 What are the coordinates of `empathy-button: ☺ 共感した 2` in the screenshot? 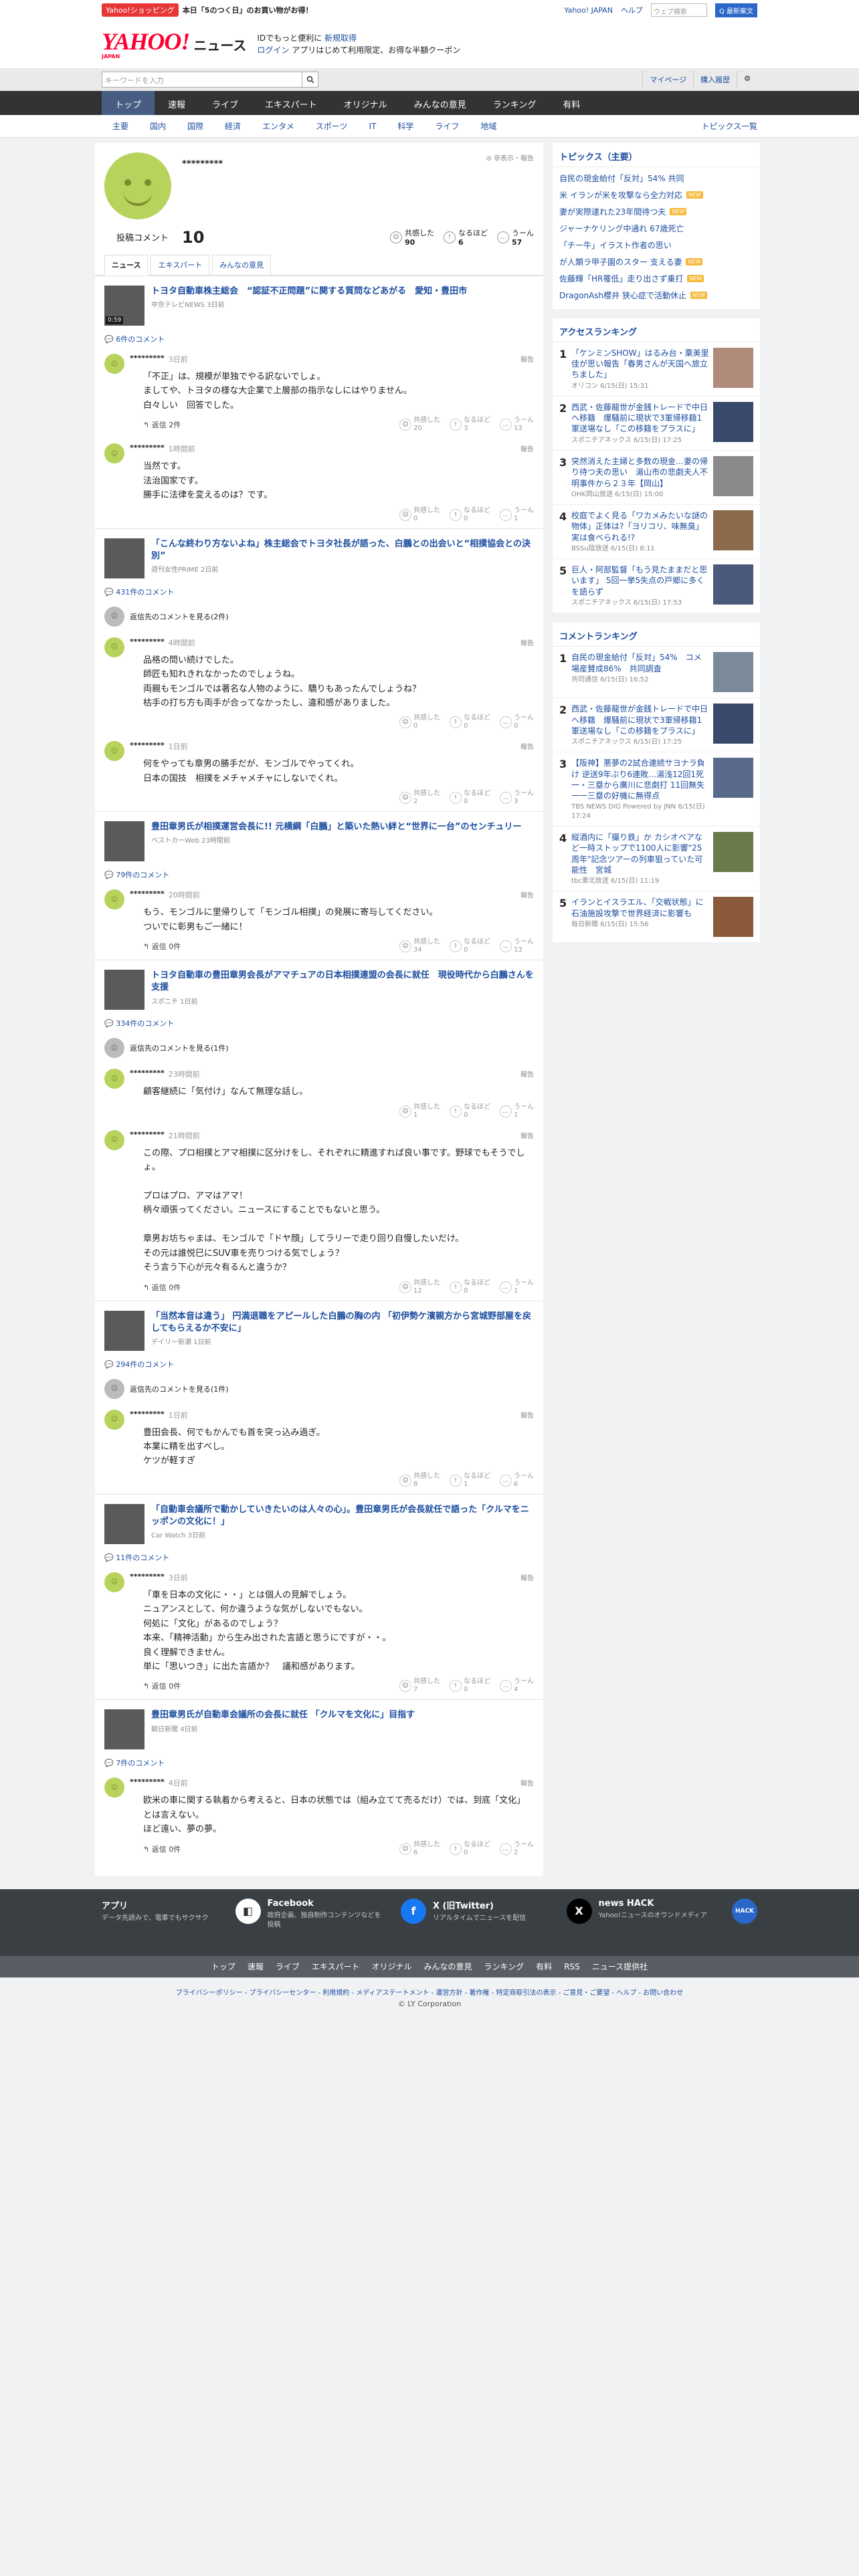 It's located at (420, 798).